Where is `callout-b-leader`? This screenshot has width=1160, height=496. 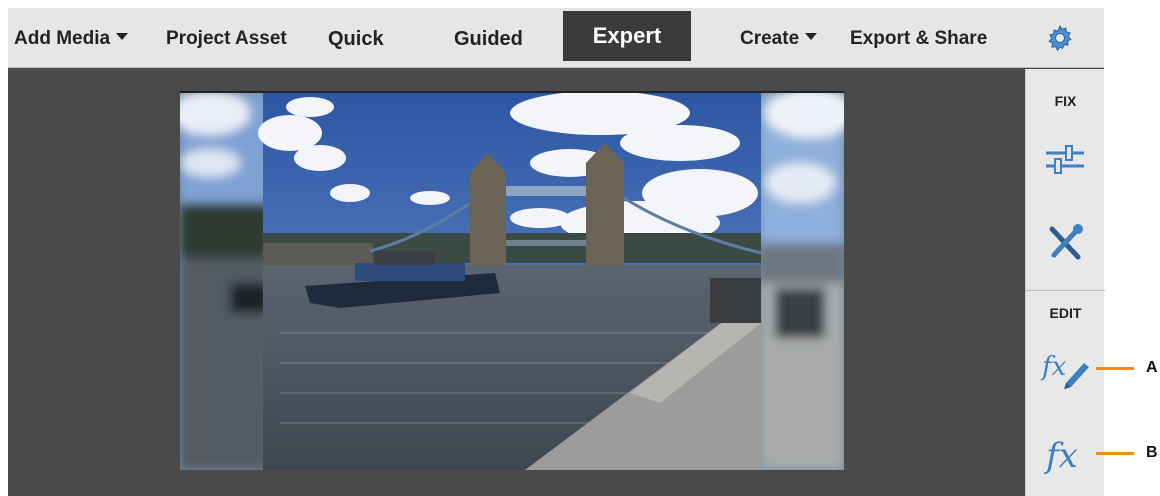 callout-b-leader is located at coordinates (1115, 453).